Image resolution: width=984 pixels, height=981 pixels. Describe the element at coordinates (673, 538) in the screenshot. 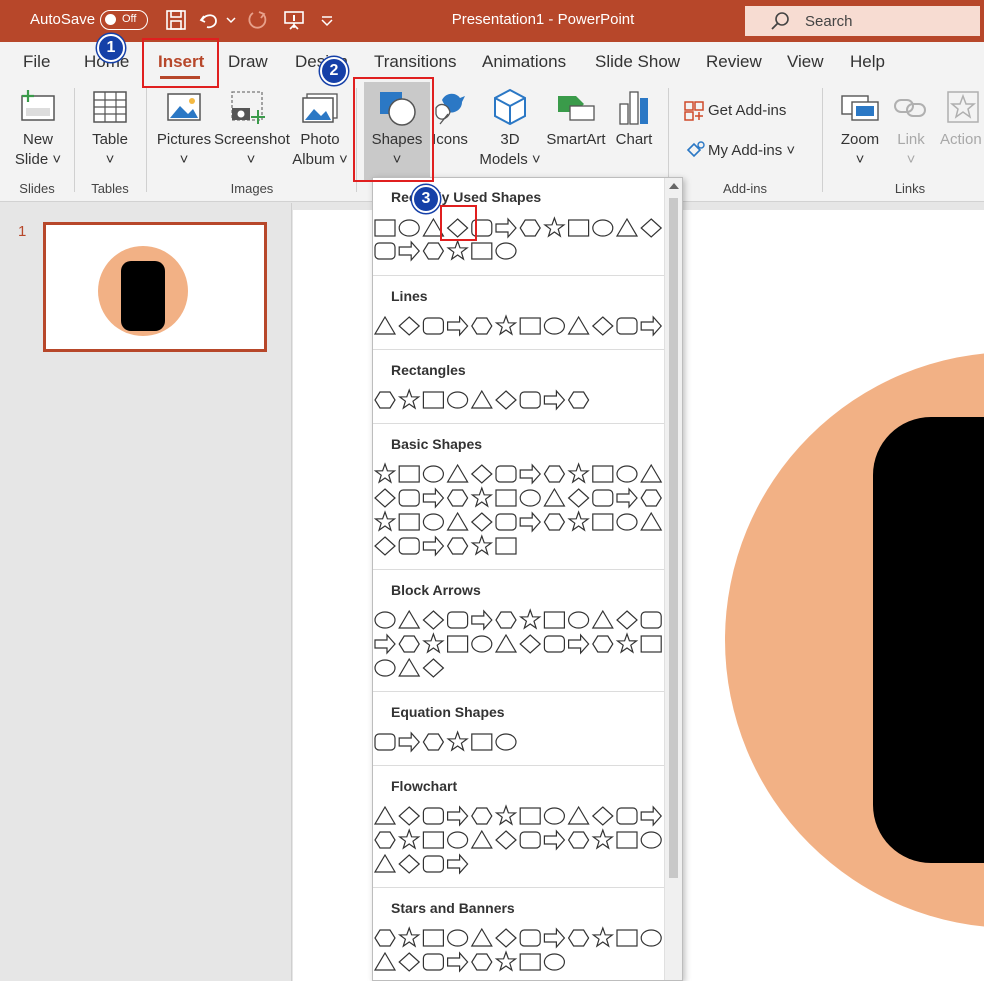

I see `scrollbar-thumb` at that location.